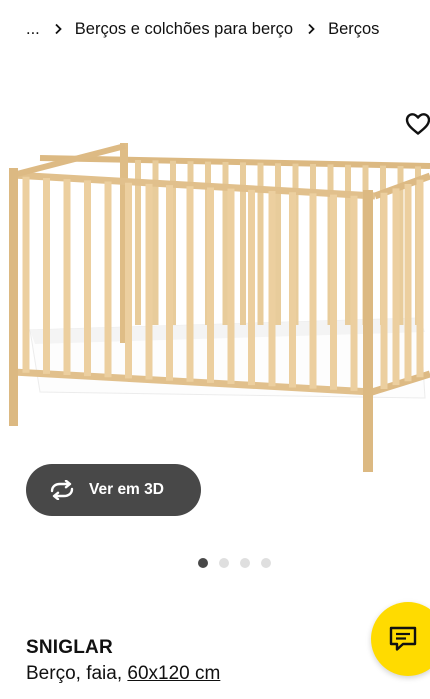 This screenshot has height=699, width=430. I want to click on rotate-3d-icon, so click(63, 490).